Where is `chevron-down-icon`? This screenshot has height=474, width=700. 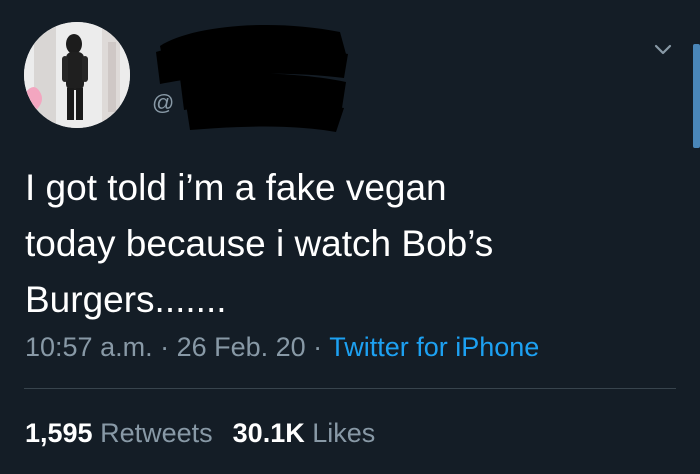
chevron-down-icon is located at coordinates (663, 50).